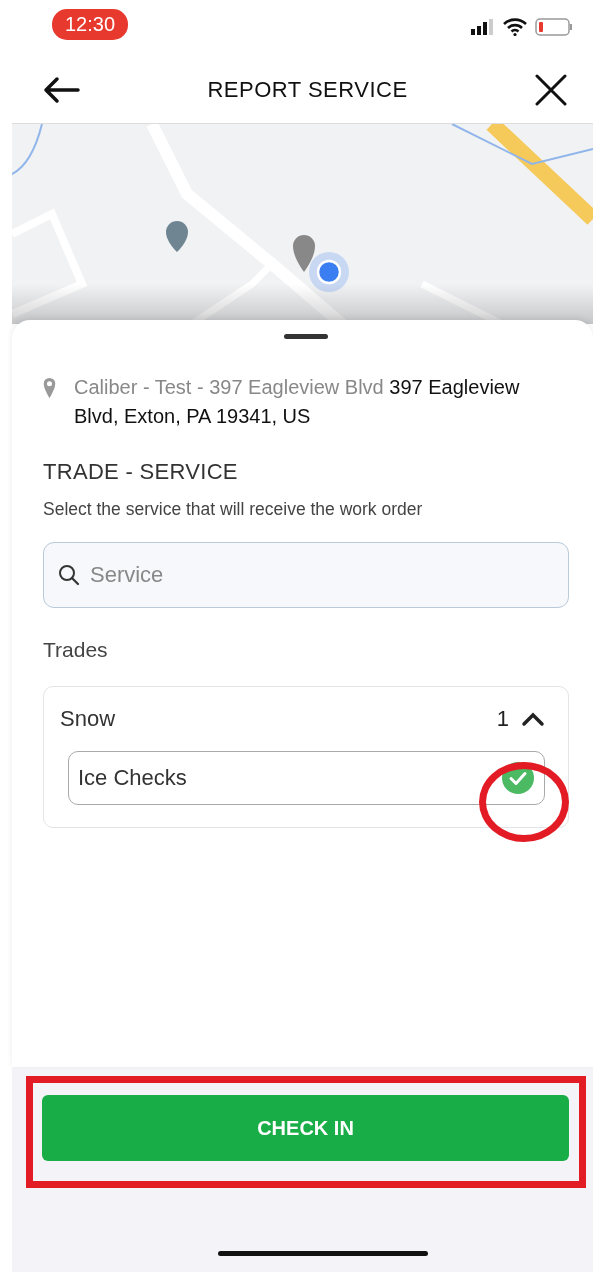 Image resolution: width=593 pixels, height=1276 pixels. Describe the element at coordinates (554, 27) in the screenshot. I see `battery-icon` at that location.